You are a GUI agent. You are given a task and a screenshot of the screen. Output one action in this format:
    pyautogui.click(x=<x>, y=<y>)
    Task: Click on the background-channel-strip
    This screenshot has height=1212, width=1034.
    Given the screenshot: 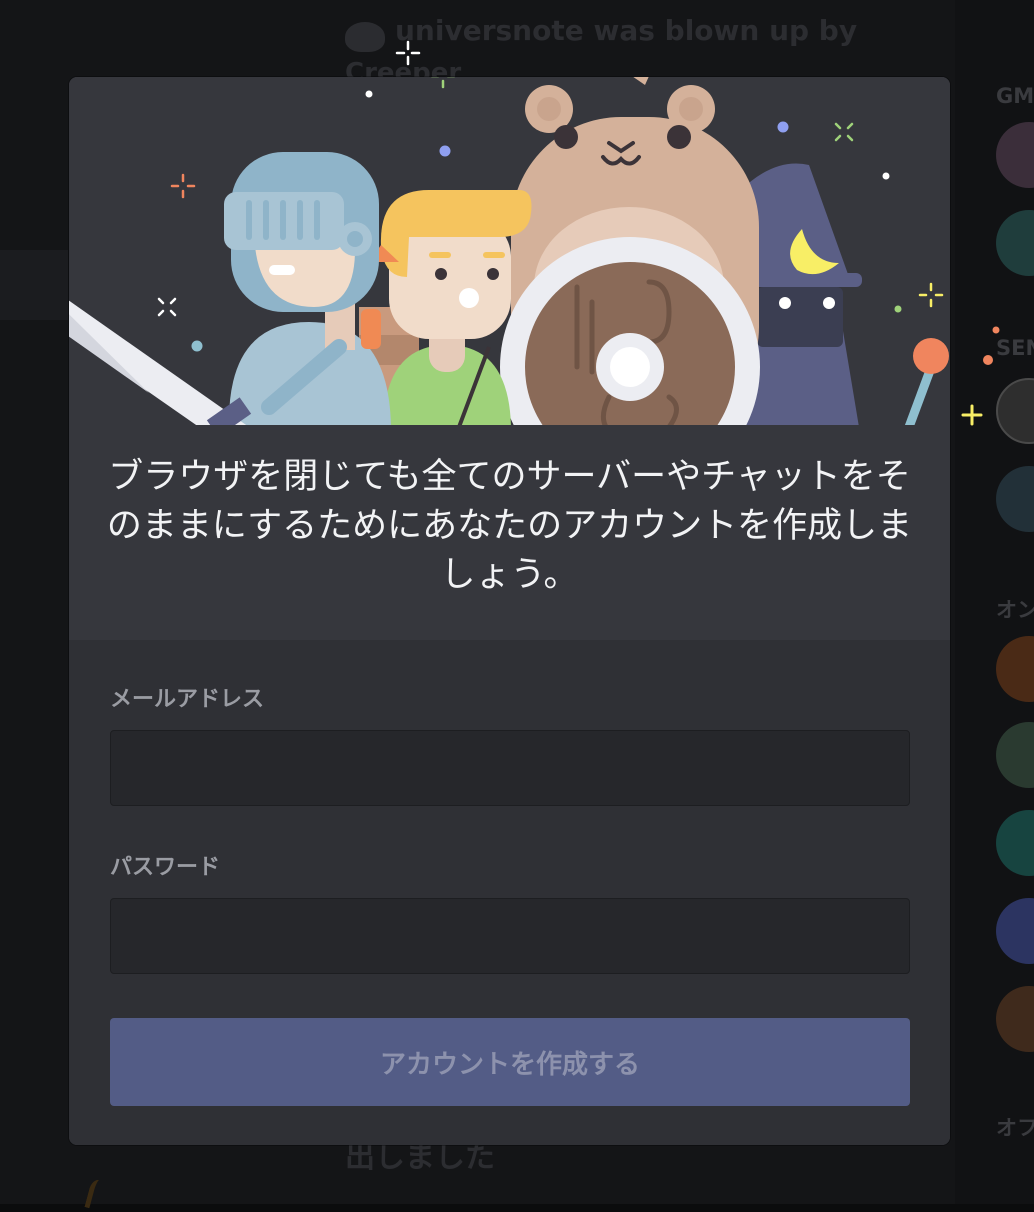 What is the action you would take?
    pyautogui.click(x=34, y=285)
    